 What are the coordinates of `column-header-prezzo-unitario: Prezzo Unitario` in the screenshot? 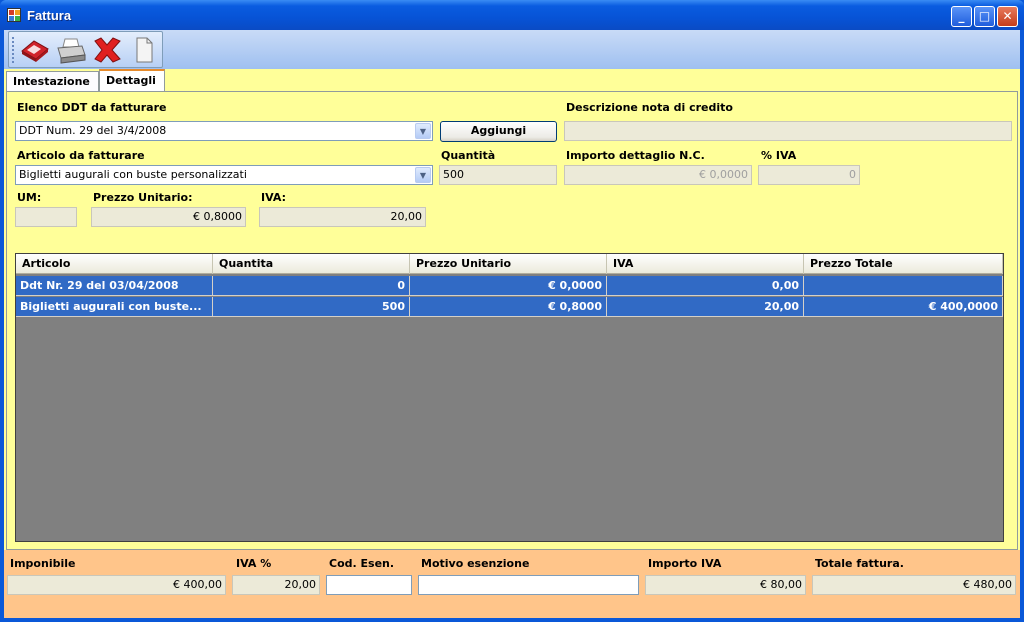 It's located at (508, 264).